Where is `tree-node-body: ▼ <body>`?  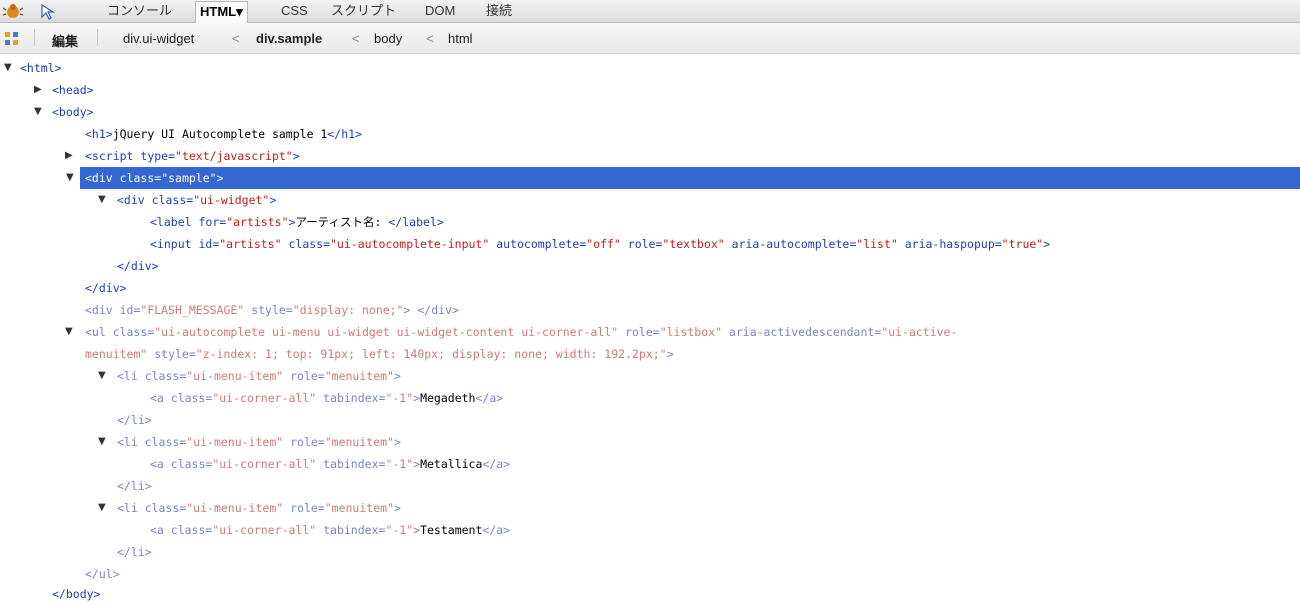 tree-node-body: ▼ <body> is located at coordinates (650, 112).